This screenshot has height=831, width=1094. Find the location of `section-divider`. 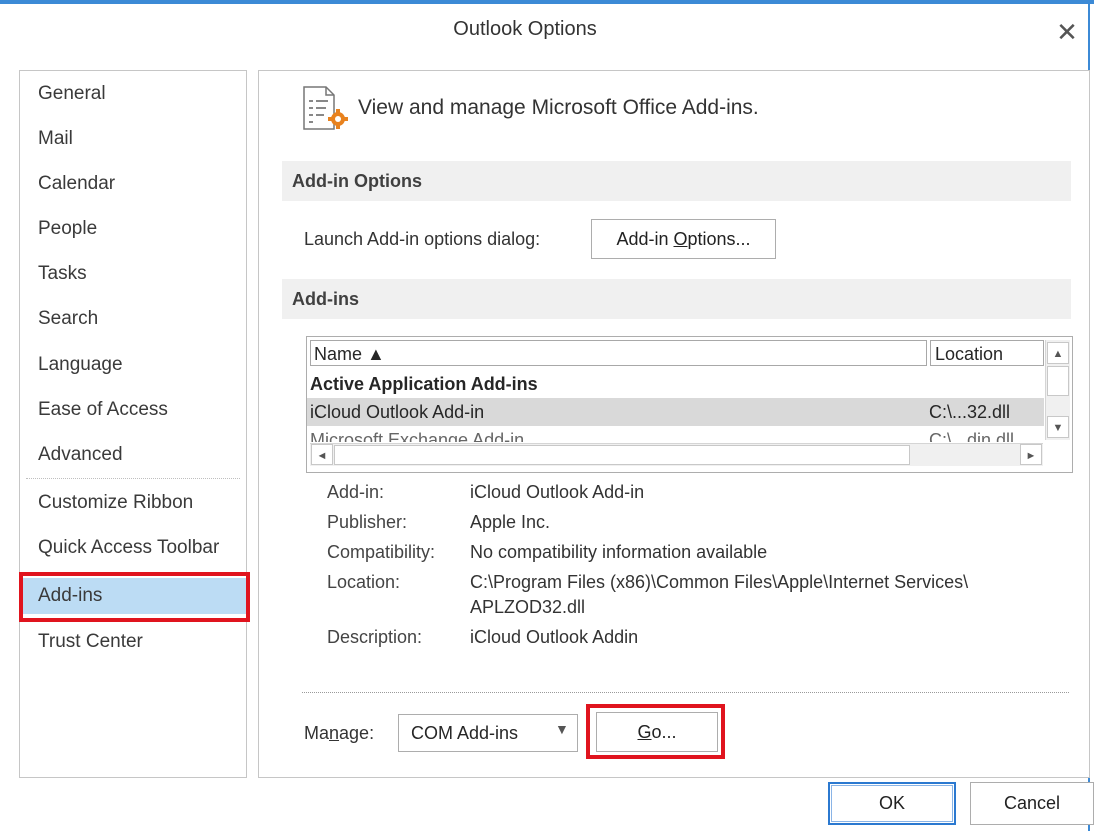

section-divider is located at coordinates (685, 692).